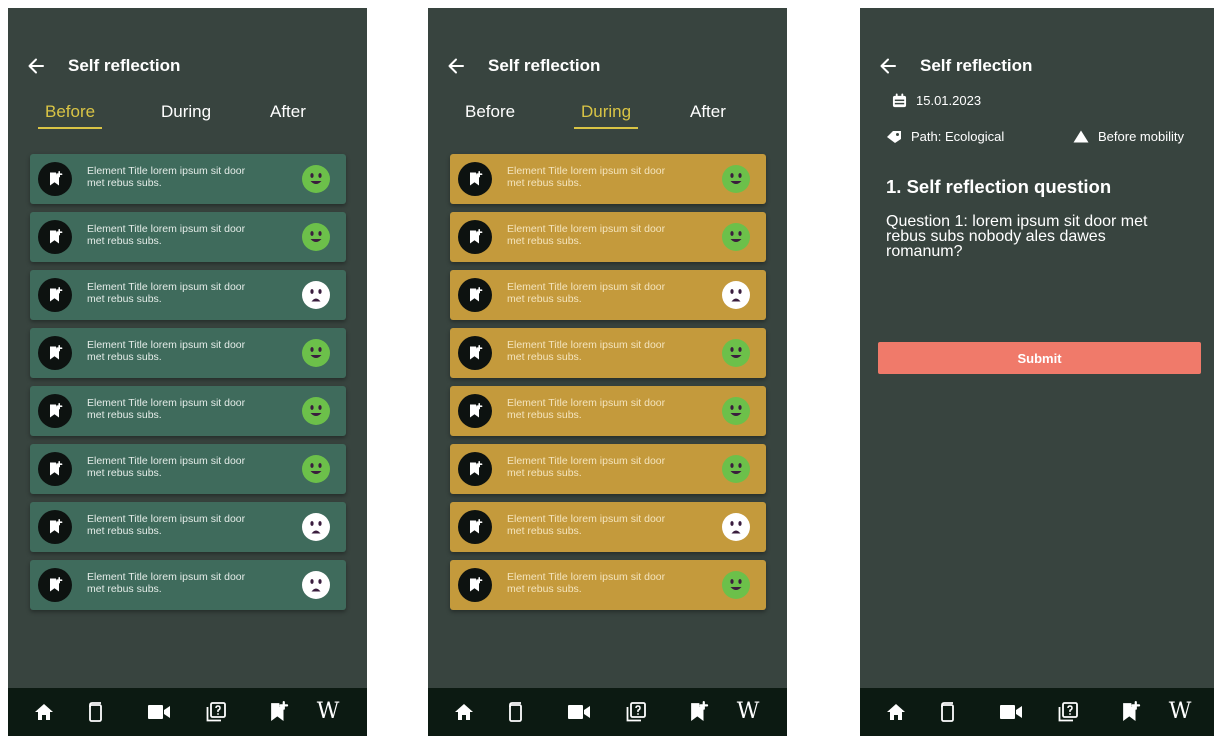 This screenshot has width=1214, height=736. What do you see at coordinates (958, 136) in the screenshot?
I see `path-text: Path: Ecological` at bounding box center [958, 136].